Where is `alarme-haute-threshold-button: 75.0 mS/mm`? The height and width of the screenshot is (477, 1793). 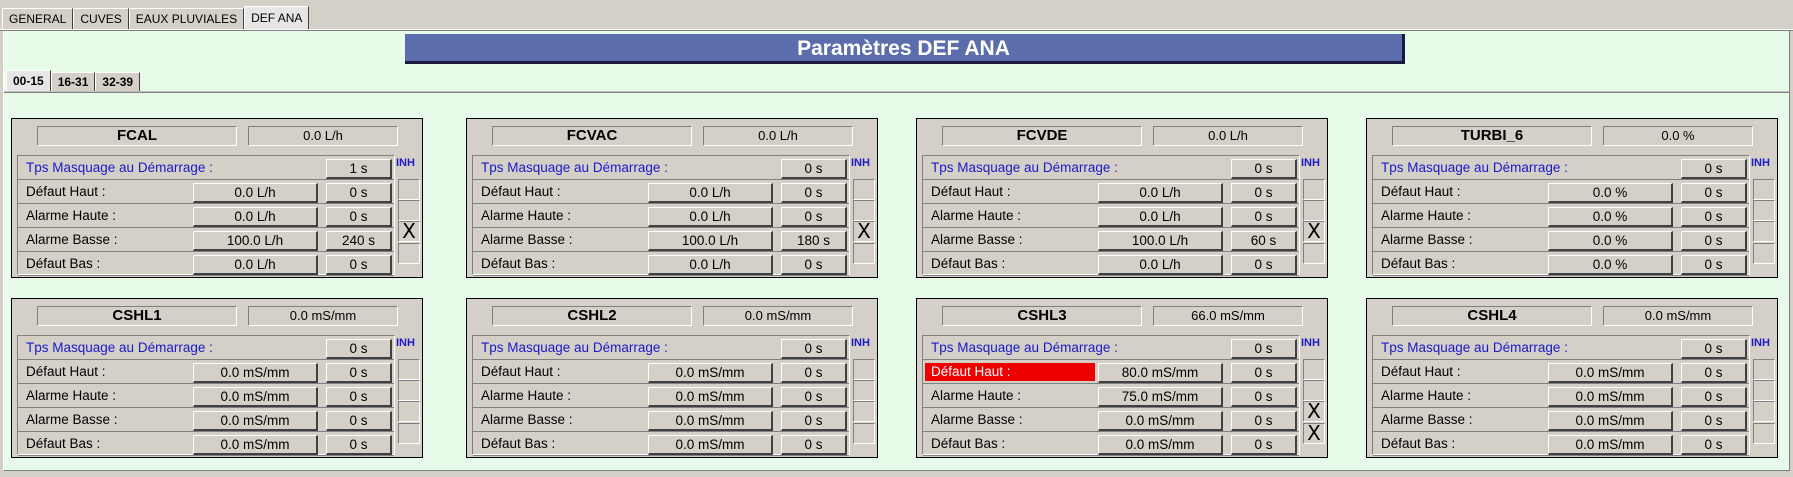
alarme-haute-threshold-button: 75.0 mS/mm is located at coordinates (1160, 397).